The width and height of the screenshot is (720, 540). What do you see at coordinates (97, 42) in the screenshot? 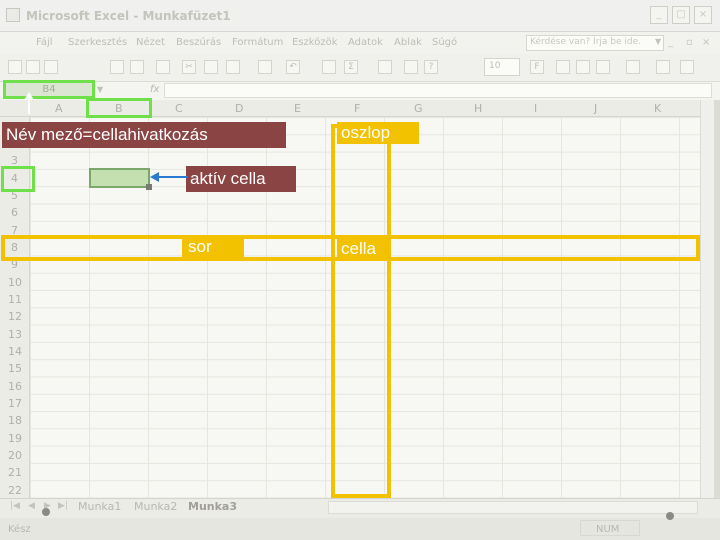
I see `menu-edit: Szerkesztés` at bounding box center [97, 42].